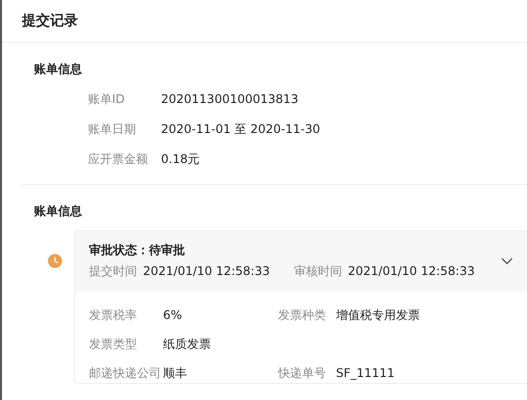 The width and height of the screenshot is (527, 400). I want to click on page-title: 提交记录, so click(50, 21).